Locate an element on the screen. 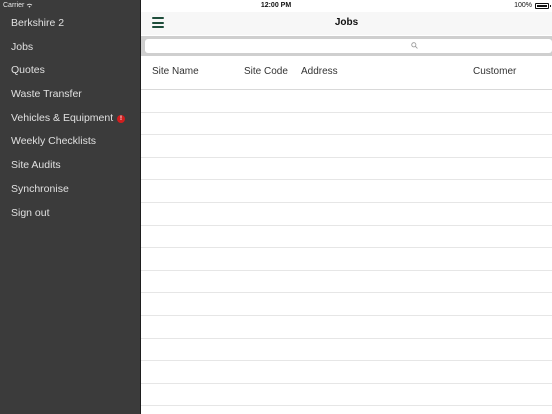 This screenshot has width=552, height=414. navigation-bar: Jobs is located at coordinates (346, 23).